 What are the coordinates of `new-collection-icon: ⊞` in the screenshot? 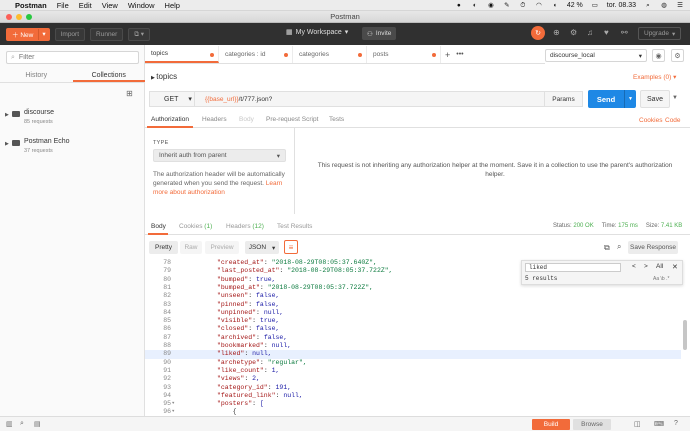 It's located at (129, 93).